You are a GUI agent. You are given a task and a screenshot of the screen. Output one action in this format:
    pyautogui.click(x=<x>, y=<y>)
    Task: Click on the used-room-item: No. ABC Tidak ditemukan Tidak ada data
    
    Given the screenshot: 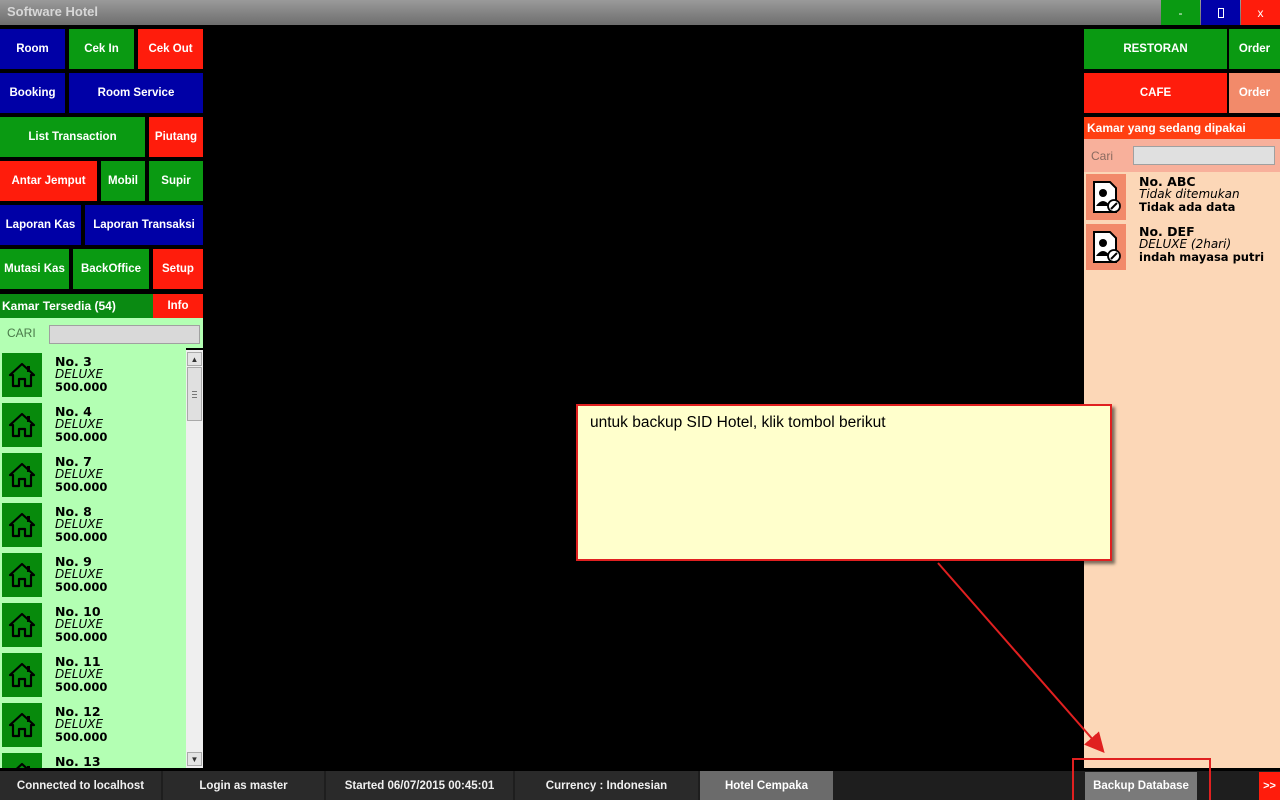 What is the action you would take?
    pyautogui.click(x=1182, y=197)
    